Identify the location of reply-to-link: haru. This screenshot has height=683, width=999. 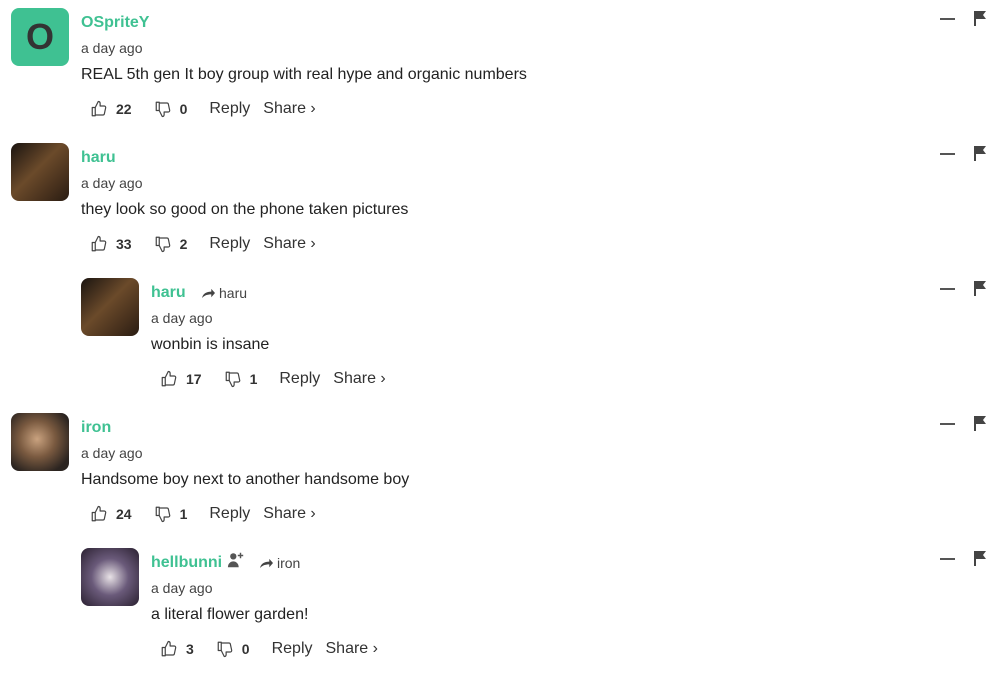
(224, 293).